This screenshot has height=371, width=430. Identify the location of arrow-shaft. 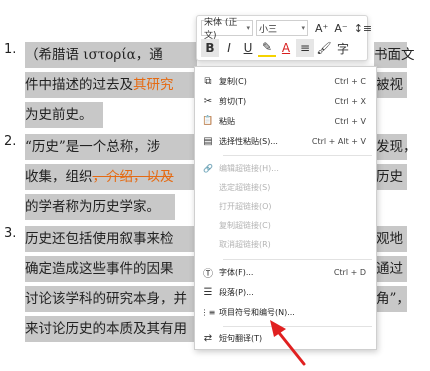
(290, 346).